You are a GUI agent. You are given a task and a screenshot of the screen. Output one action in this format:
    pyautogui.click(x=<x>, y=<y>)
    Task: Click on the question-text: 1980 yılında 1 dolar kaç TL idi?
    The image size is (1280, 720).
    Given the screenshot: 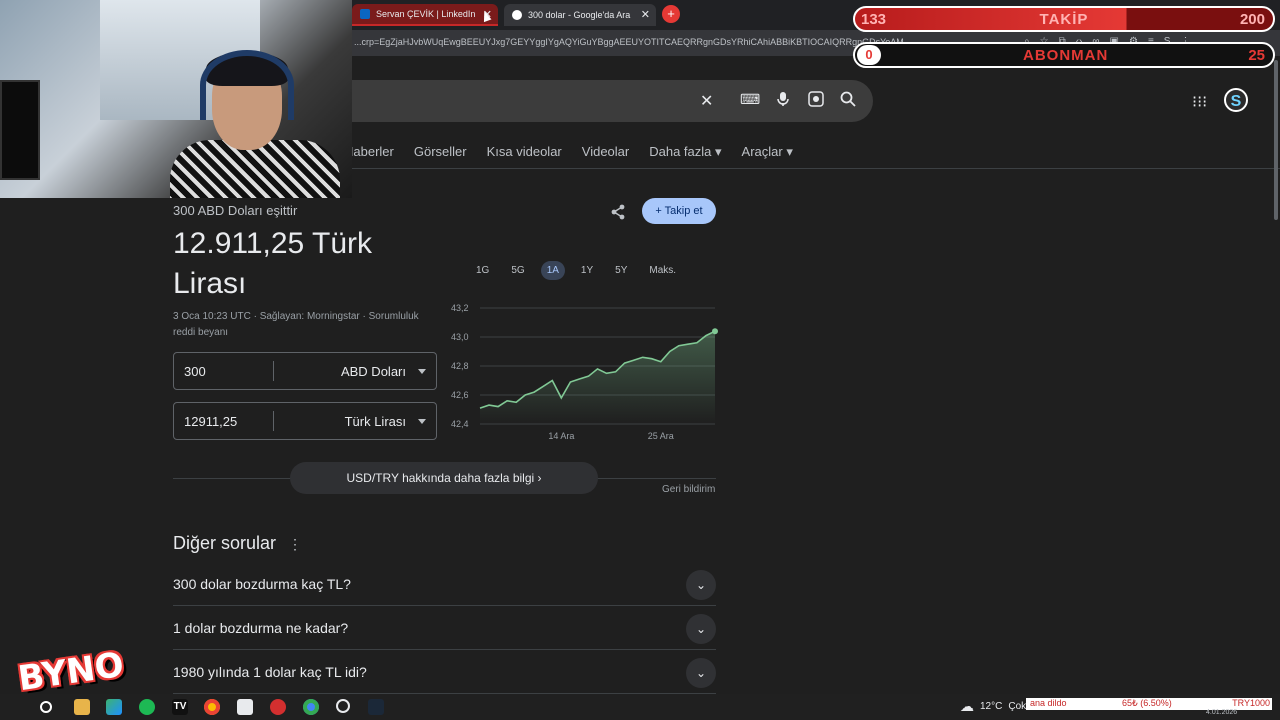 What is the action you would take?
    pyautogui.click(x=270, y=672)
    